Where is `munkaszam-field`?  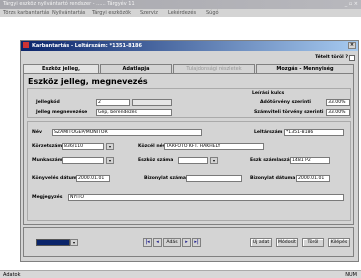
munkaszam-field is located at coordinates (83, 160).